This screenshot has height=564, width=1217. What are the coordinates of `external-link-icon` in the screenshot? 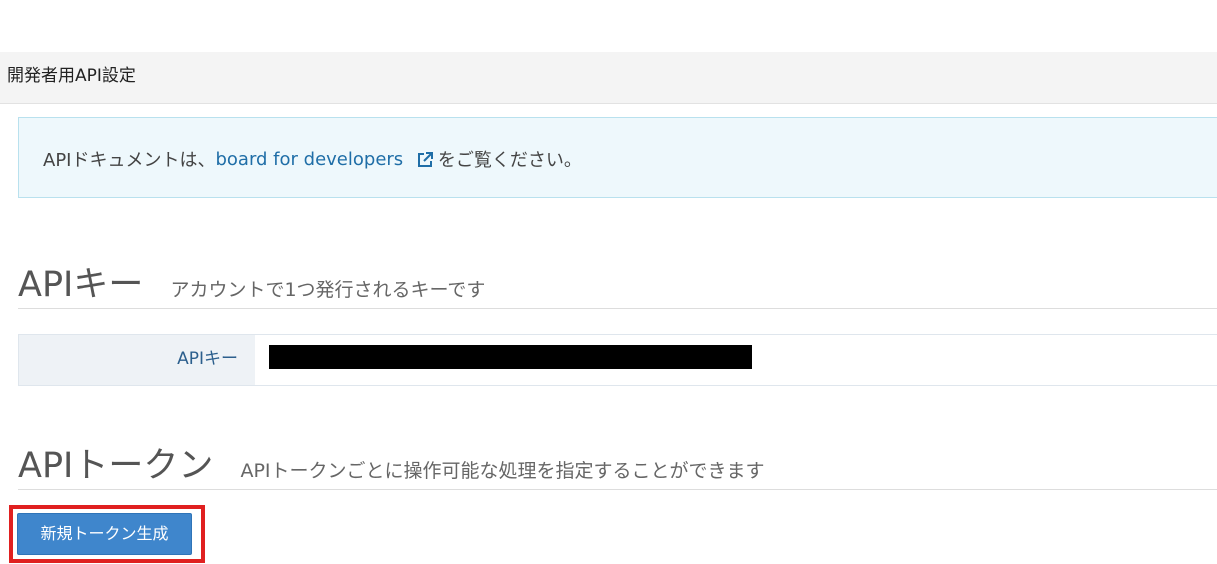 It's located at (425, 159).